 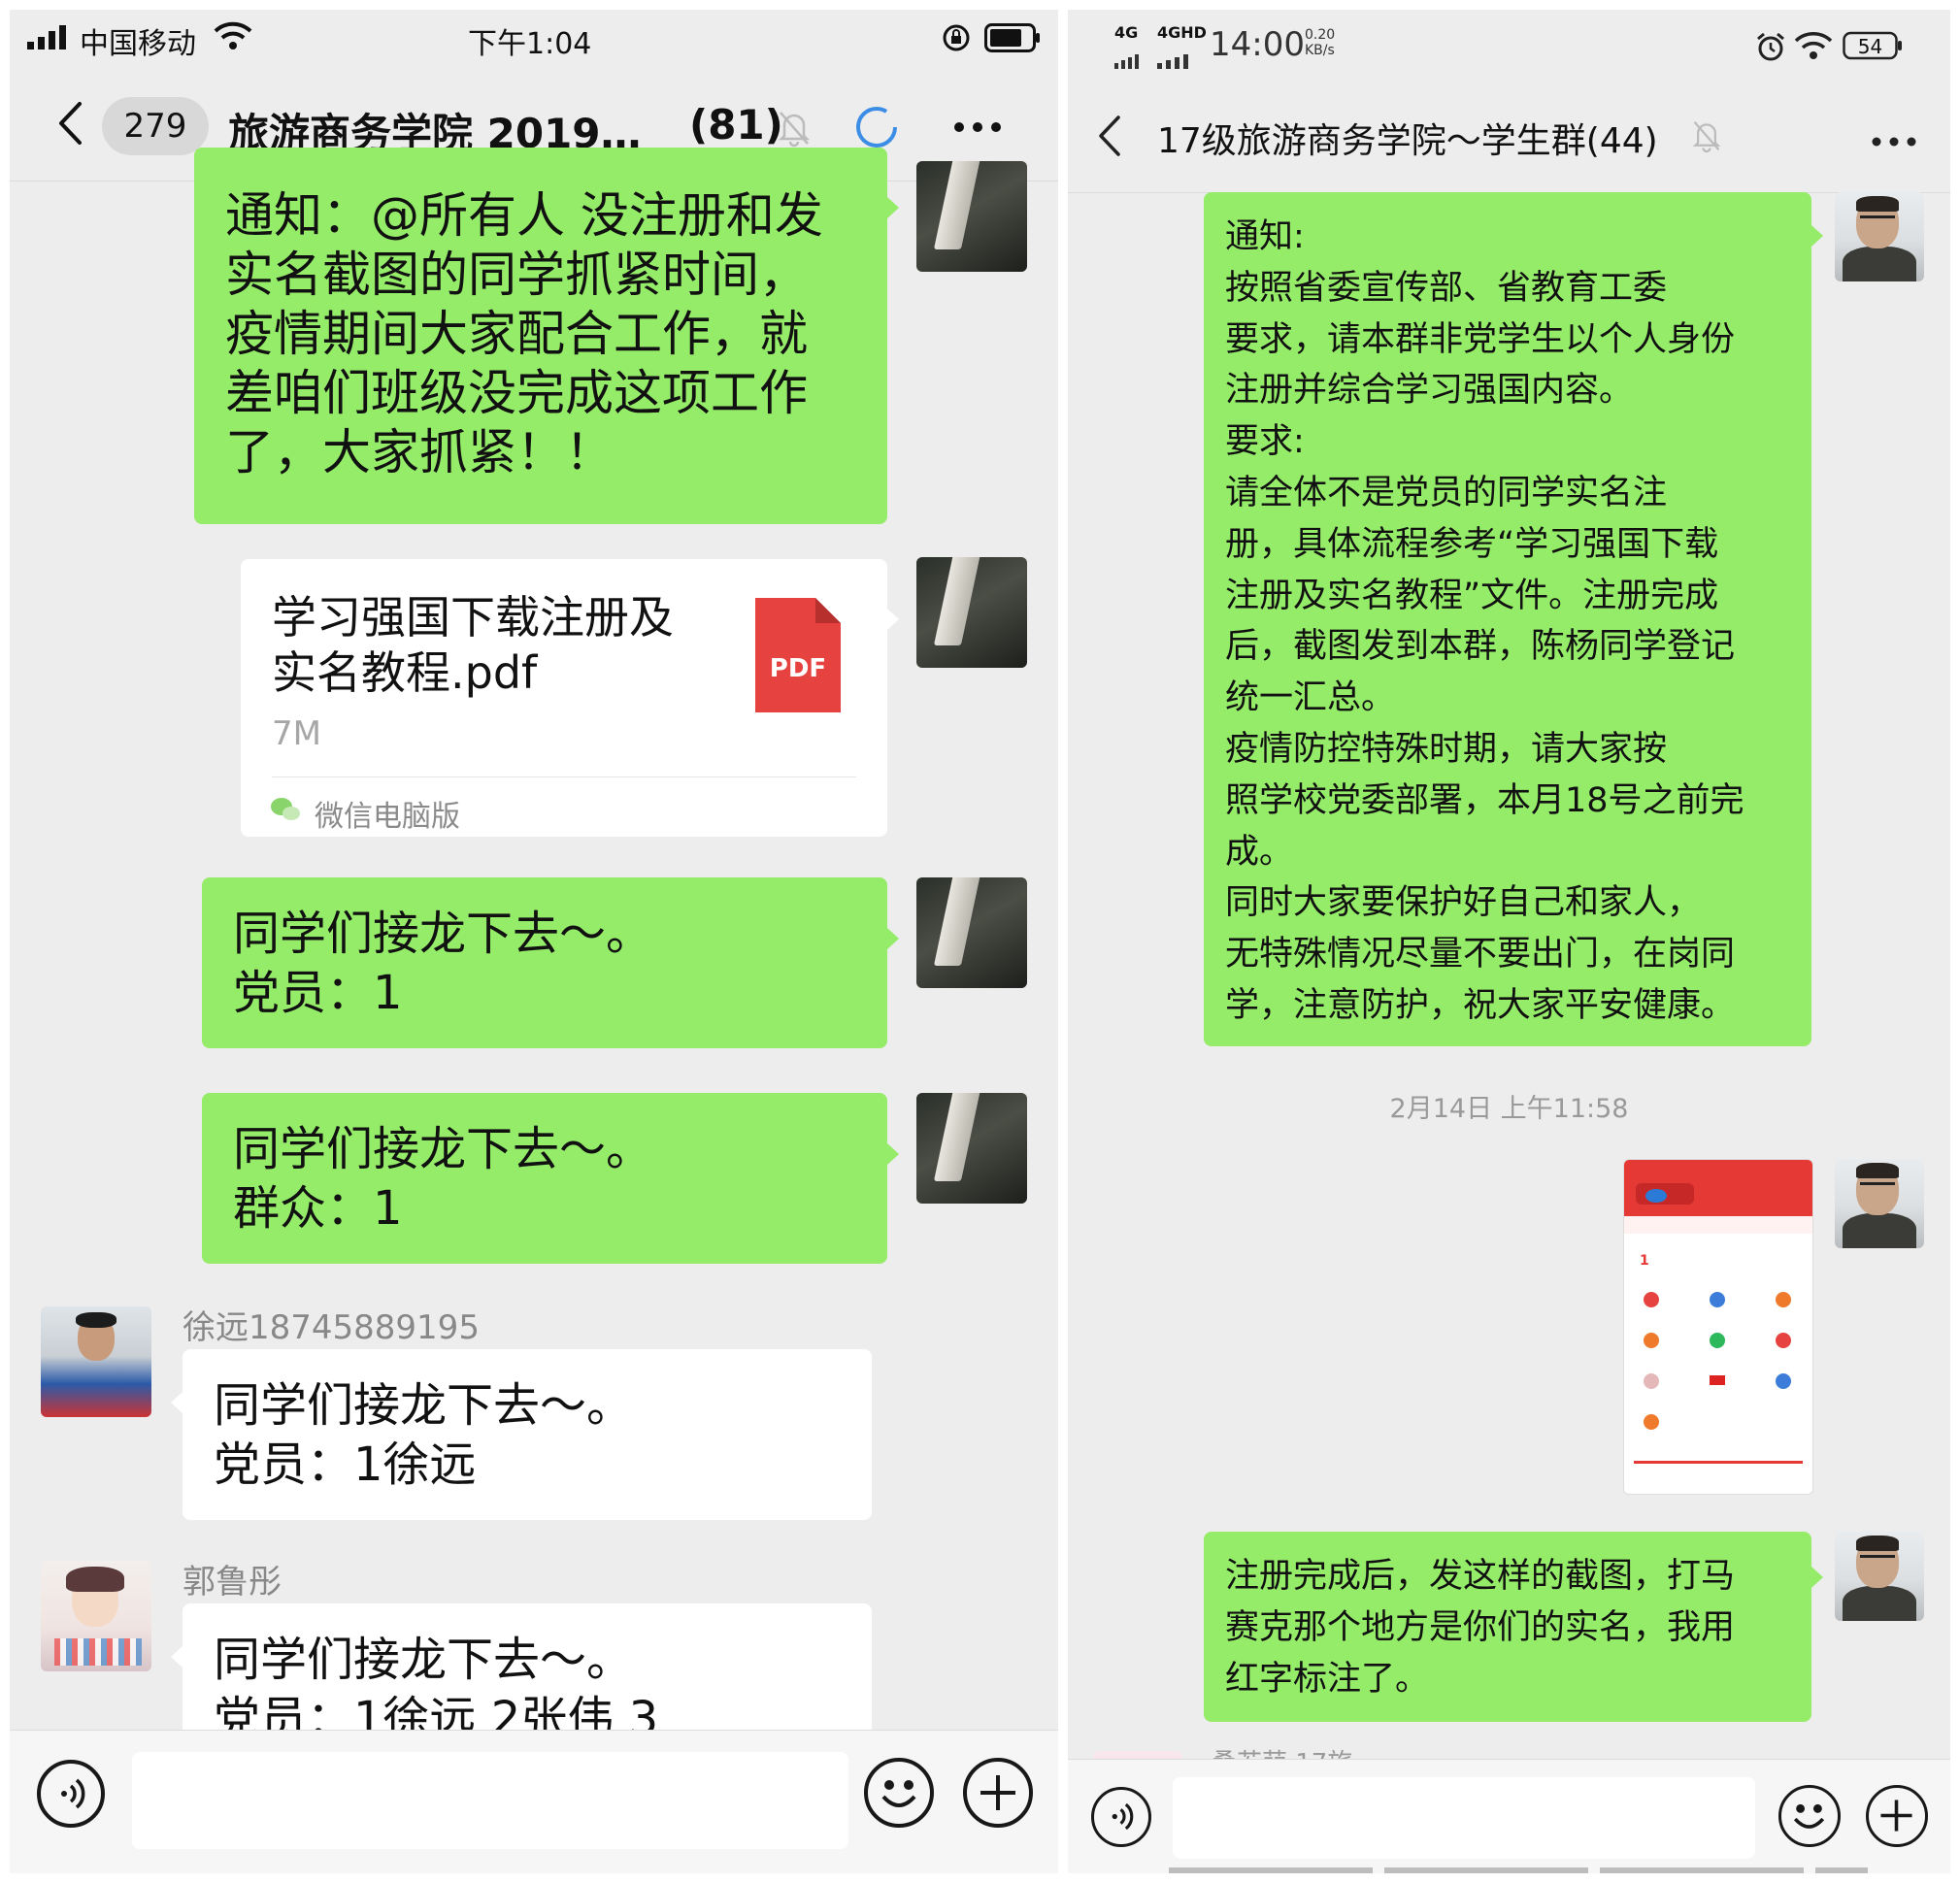 What do you see at coordinates (443, 1179) in the screenshot?
I see `message-text: 同学们接龙下去～。 群众：1` at bounding box center [443, 1179].